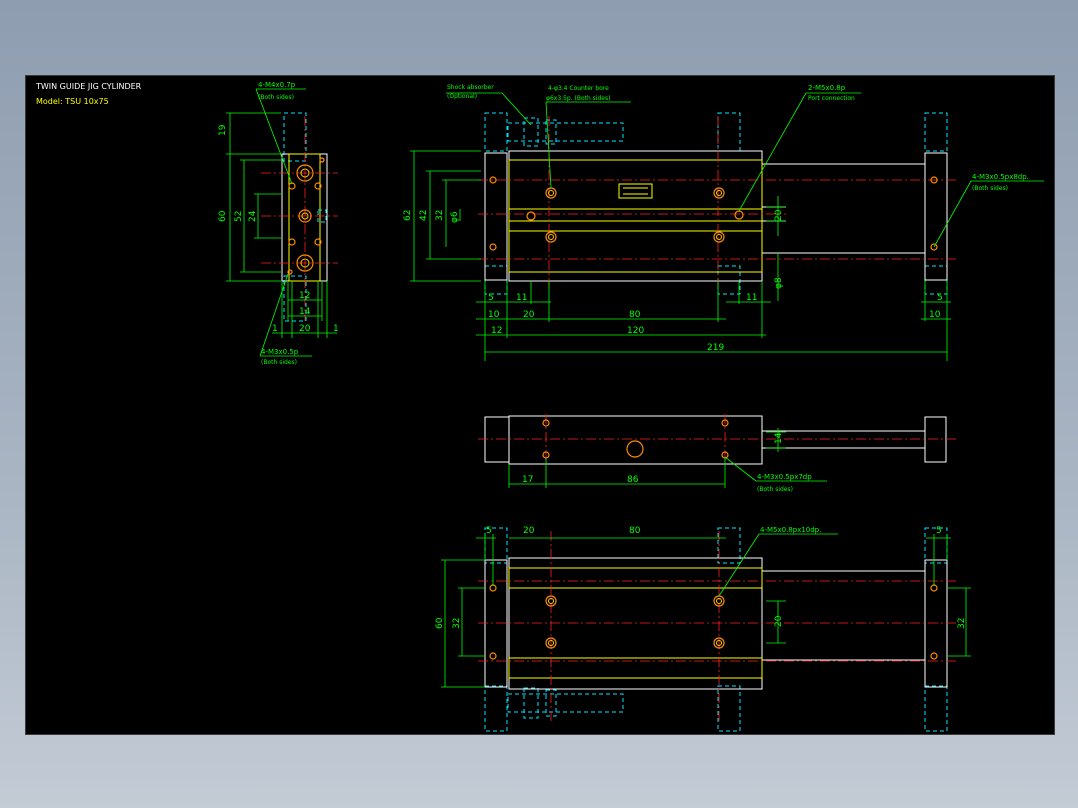 This screenshot has height=808, width=1078. I want to click on middle-view: 14 17 86 4-M3x0.5px7dp (Both sides), so click(717, 453).